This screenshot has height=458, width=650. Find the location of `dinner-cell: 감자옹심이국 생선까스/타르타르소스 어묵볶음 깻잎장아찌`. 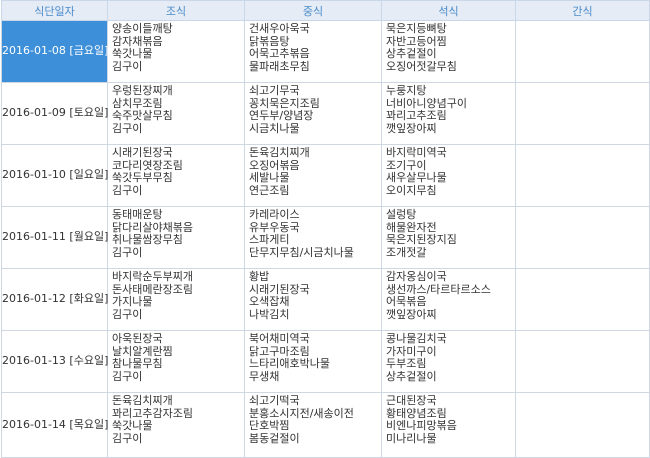

dinner-cell: 감자옹심이국 생선까스/타르타르소스 어묵볶음 깻잎장아찌 is located at coordinates (448, 299).